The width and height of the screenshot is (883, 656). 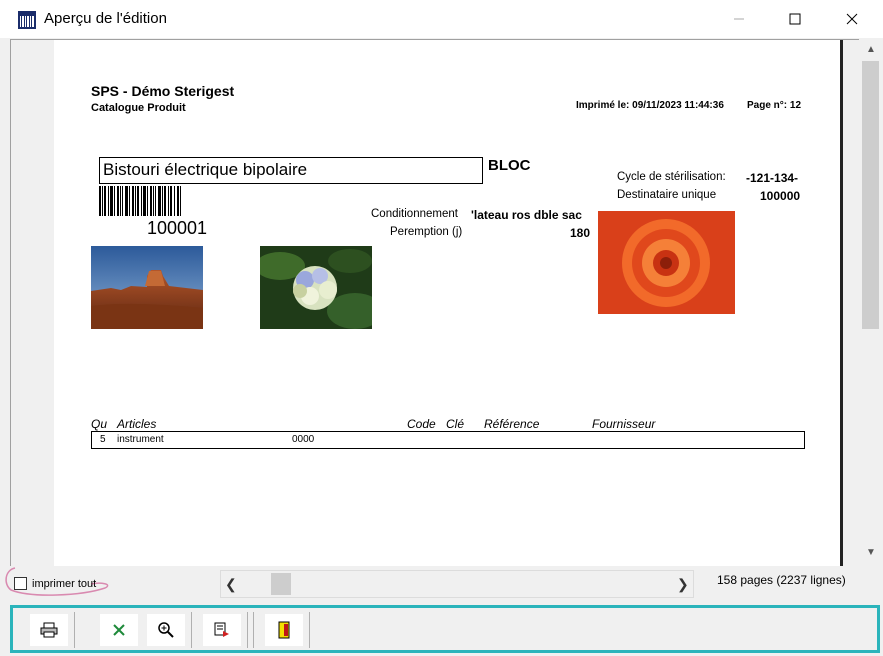 I want to click on column-header-fournisseur: Fournisseur, so click(x=624, y=424).